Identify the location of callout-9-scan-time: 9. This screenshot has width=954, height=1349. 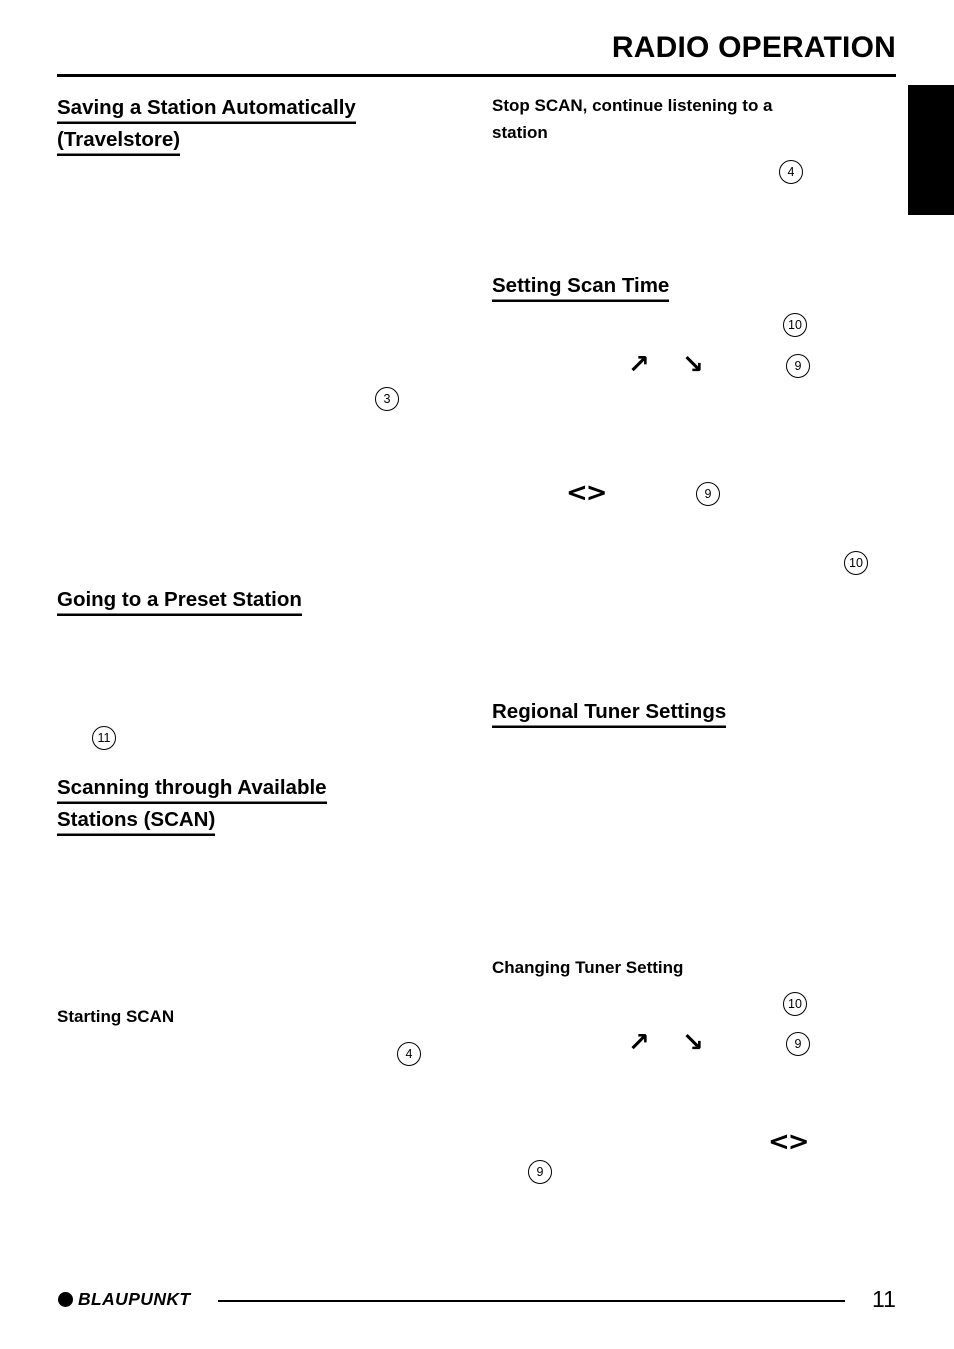
(798, 366).